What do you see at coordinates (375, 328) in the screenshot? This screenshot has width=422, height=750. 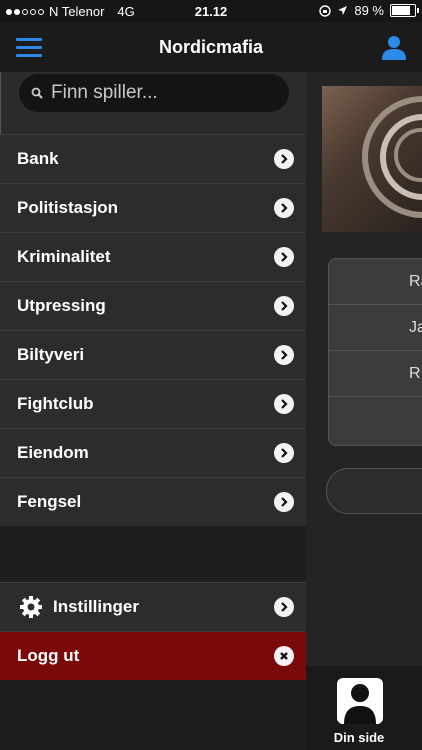 I see `option-row: Ja` at bounding box center [375, 328].